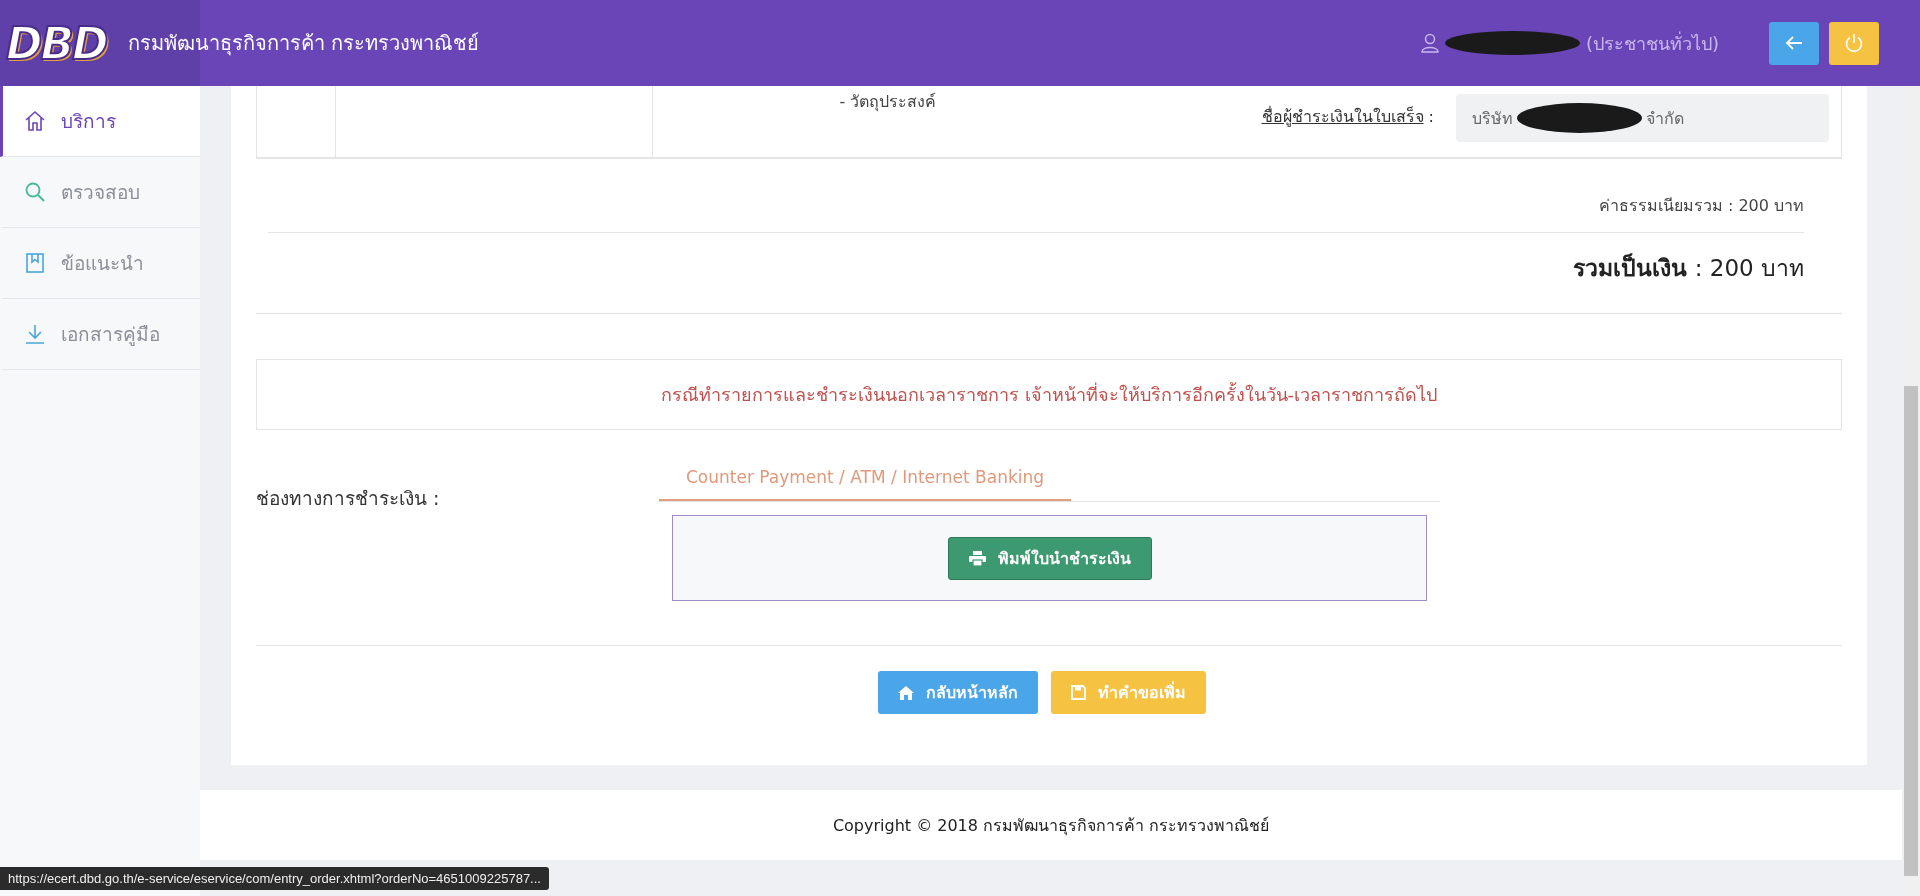 Image resolution: width=1920 pixels, height=896 pixels. What do you see at coordinates (1051, 826) in the screenshot?
I see `copyright-text: Copyright © 2018 กรมพัฒนาธุรกิจการค้า กระทรวงพาณิชย์` at bounding box center [1051, 826].